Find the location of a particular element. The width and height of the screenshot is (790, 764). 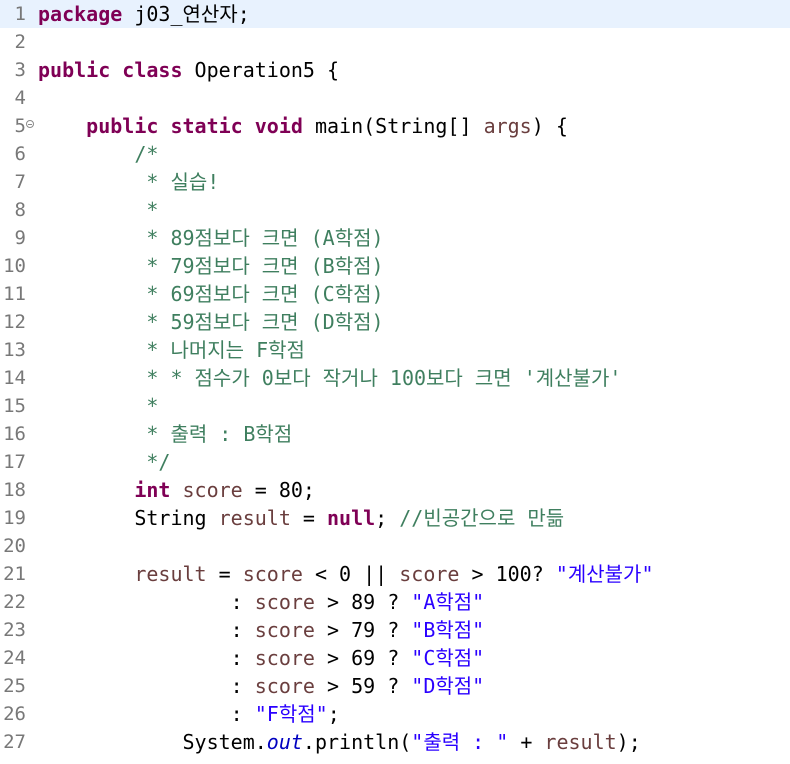

code-token: /* is located at coordinates (98, 154).